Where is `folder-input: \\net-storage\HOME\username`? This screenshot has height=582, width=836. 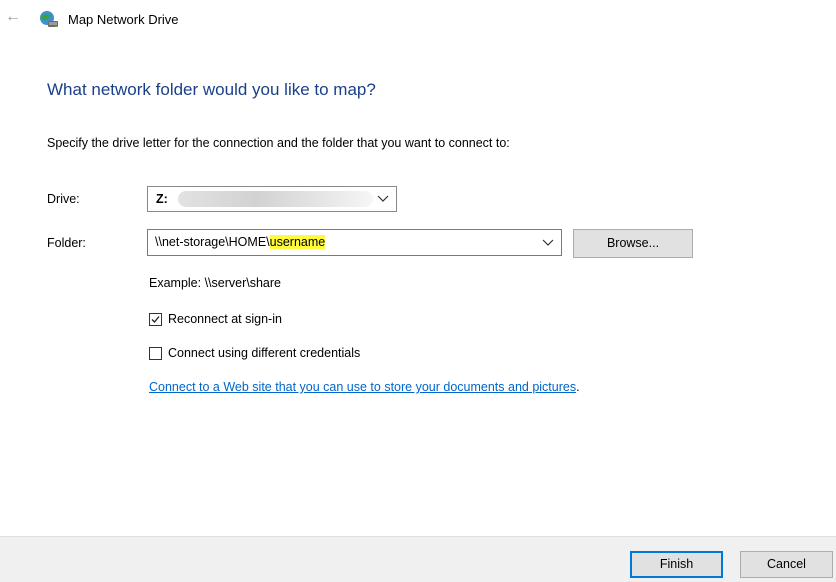
folder-input: \\net-storage\HOME\username is located at coordinates (354, 242).